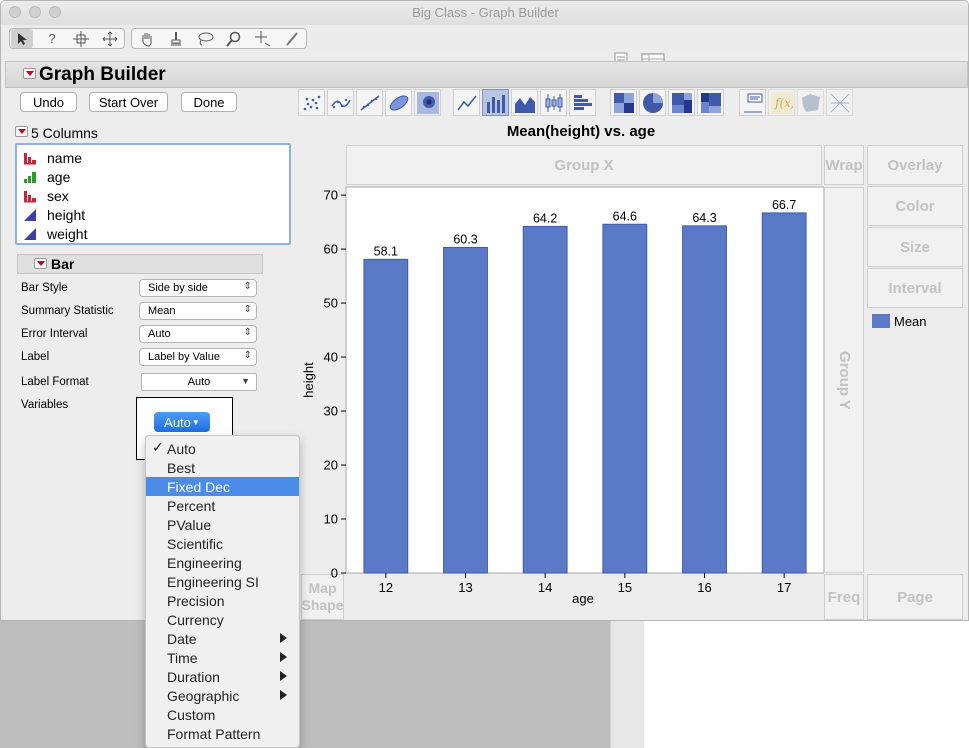  I want to click on contour-element-icon, so click(427, 102).